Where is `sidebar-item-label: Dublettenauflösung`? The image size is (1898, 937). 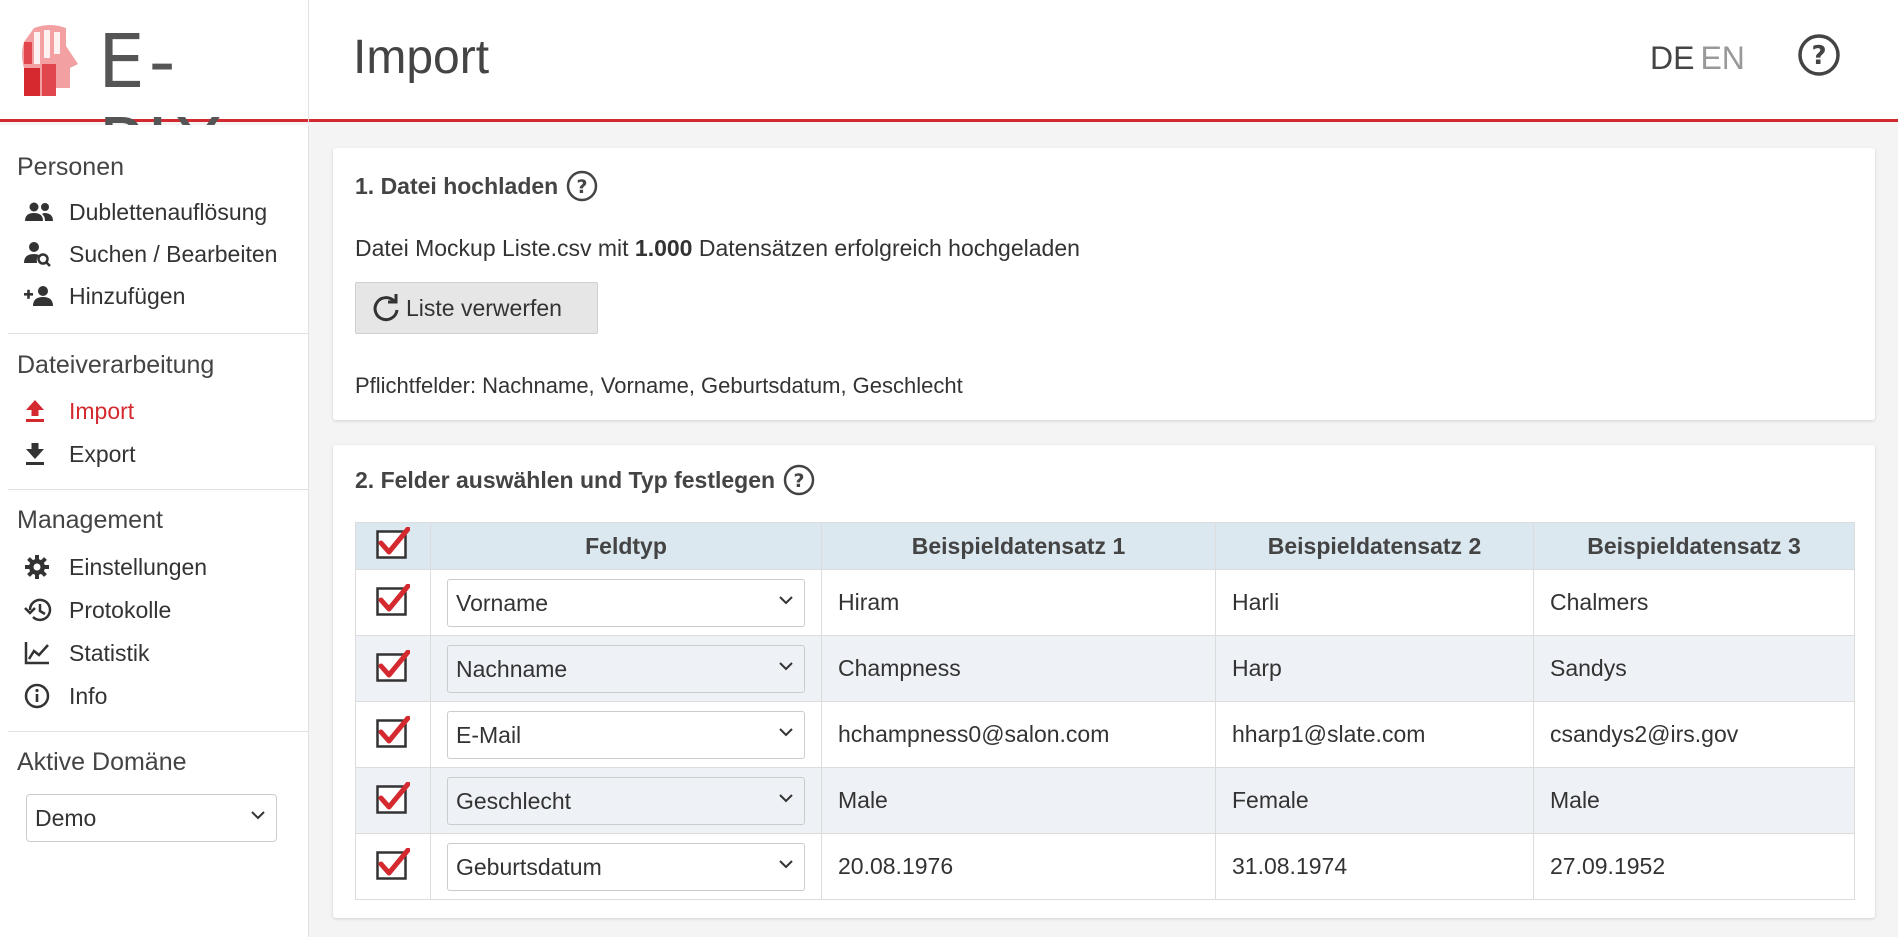
sidebar-item-label: Dublettenauflösung is located at coordinates (168, 211).